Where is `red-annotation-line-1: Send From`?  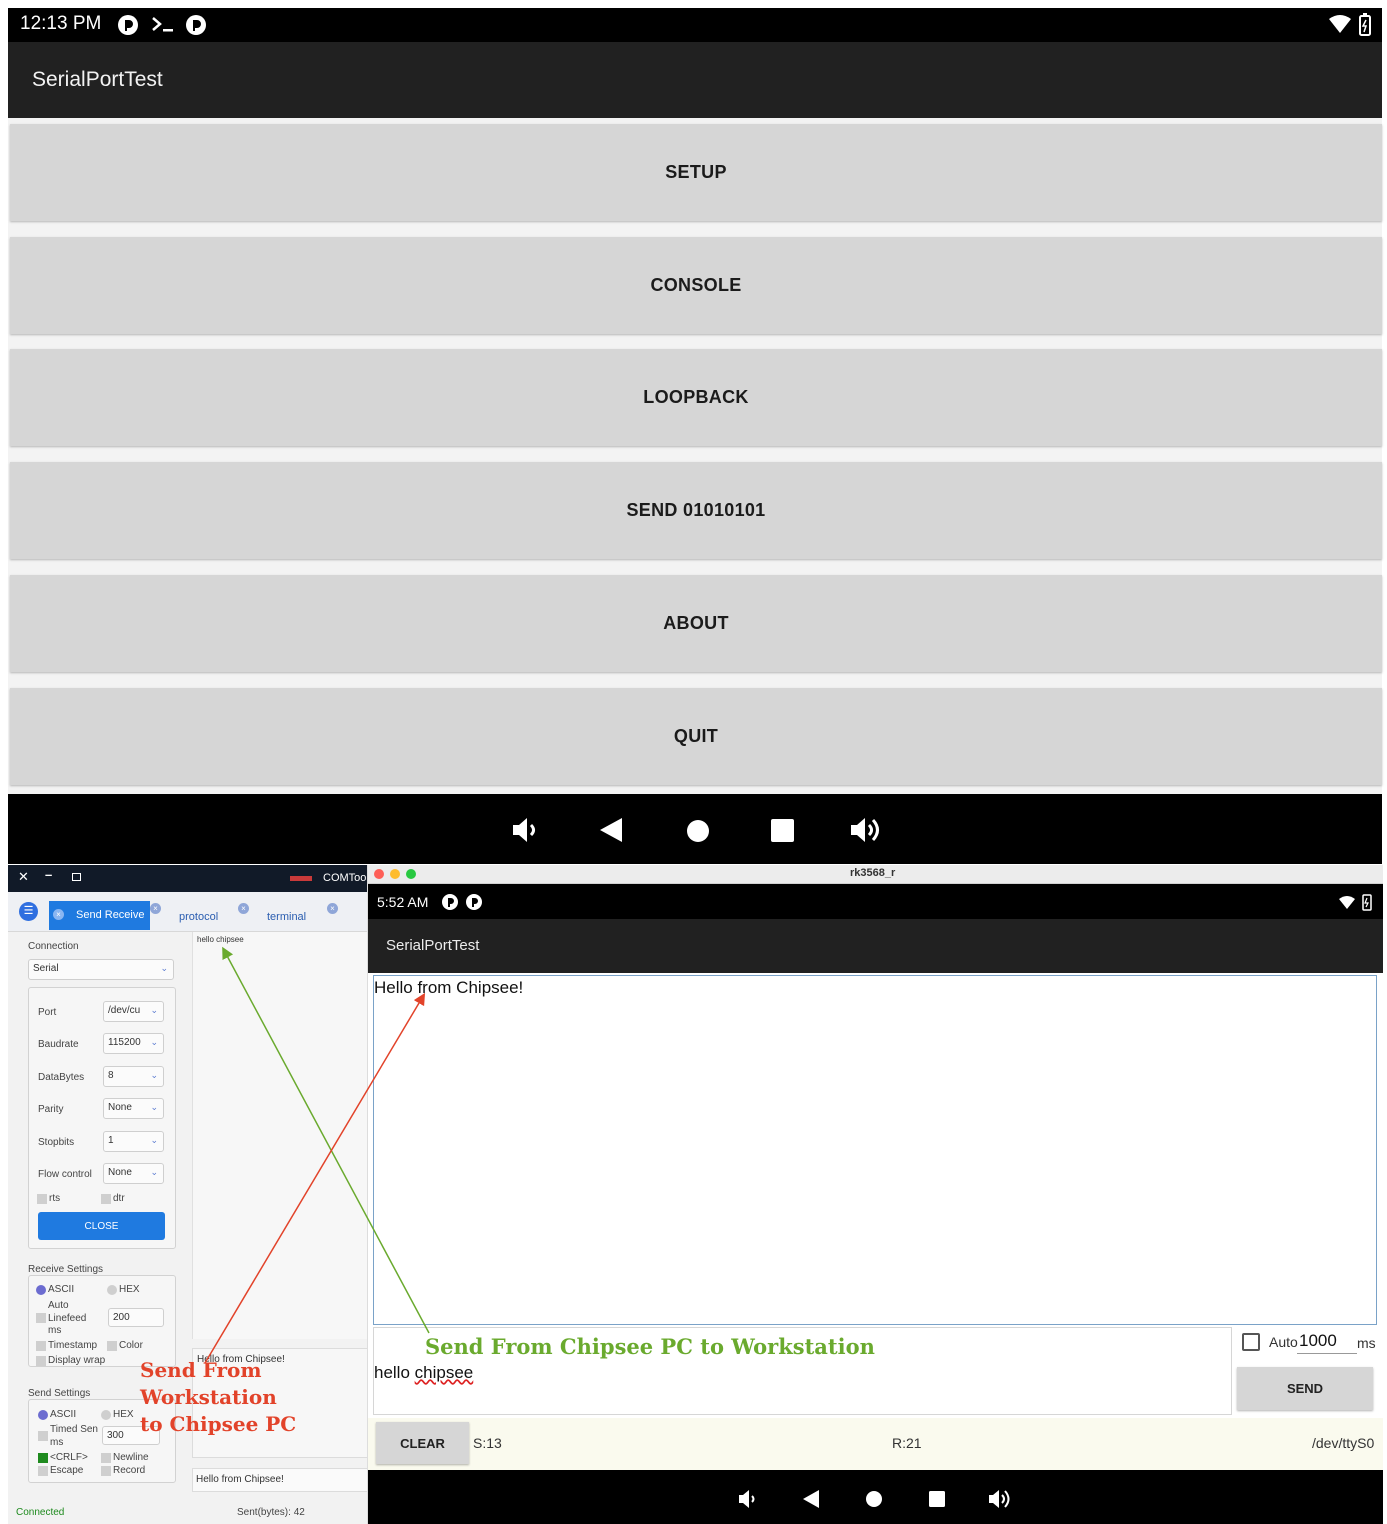 red-annotation-line-1: Send From is located at coordinates (201, 1370).